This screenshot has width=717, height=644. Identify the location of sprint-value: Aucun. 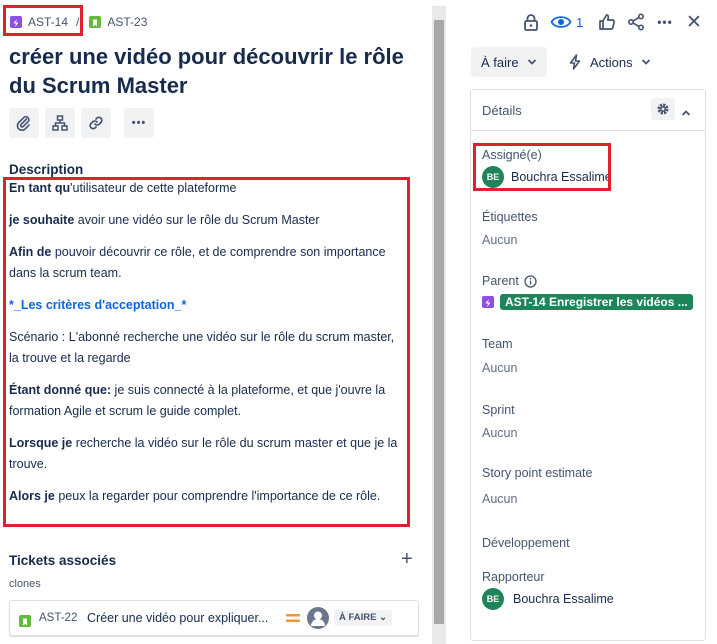
(499, 433).